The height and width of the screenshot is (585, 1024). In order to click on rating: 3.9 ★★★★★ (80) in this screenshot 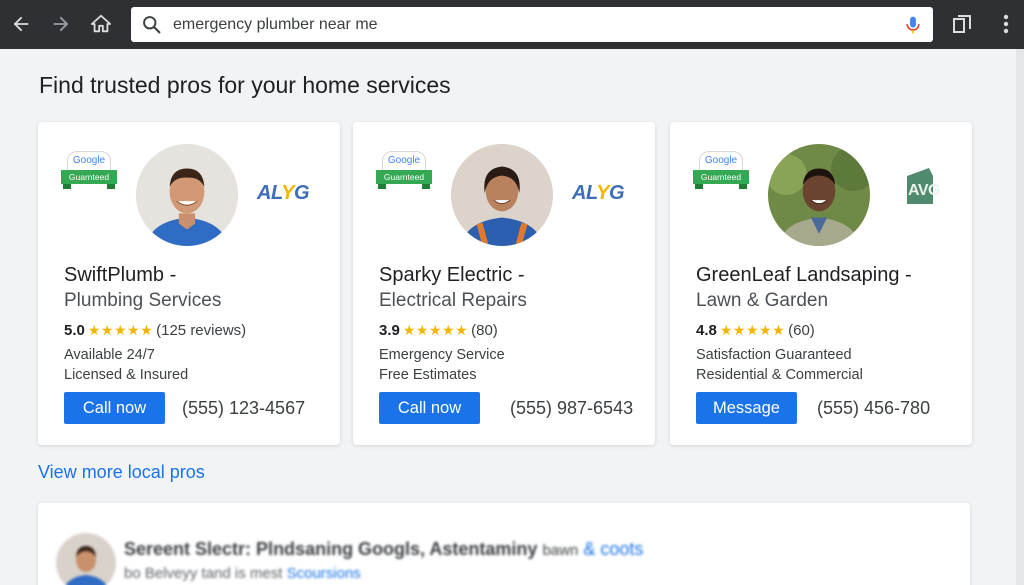, I will do `click(438, 330)`.